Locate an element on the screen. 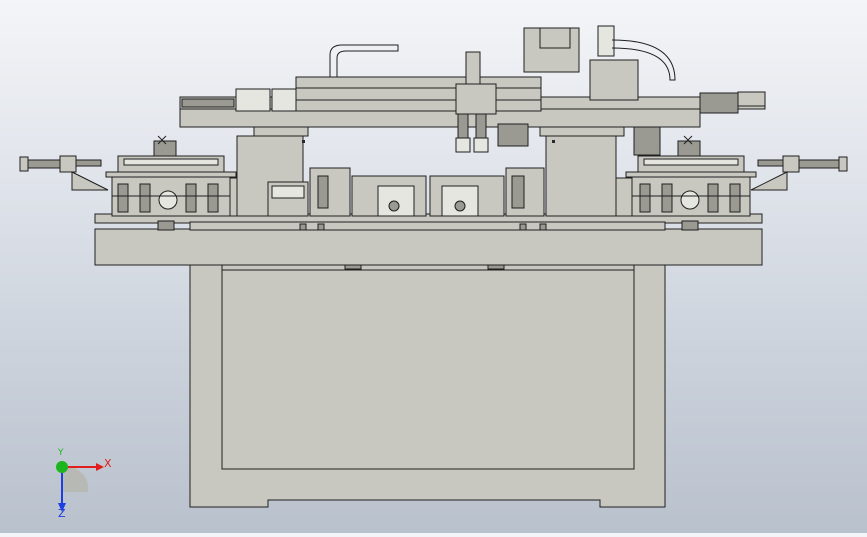 This screenshot has width=867, height=537. left-station is located at coordinates (172, 176).